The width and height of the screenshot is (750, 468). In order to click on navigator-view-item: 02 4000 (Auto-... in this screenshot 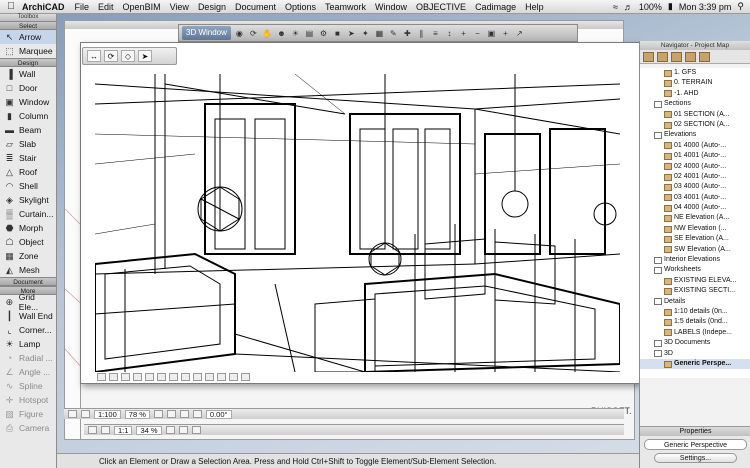, I will do `click(695, 167)`.